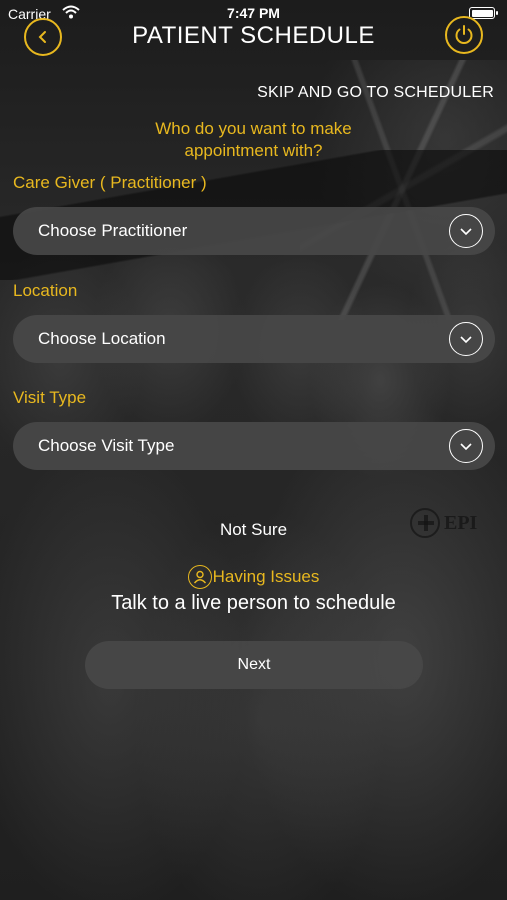  Describe the element at coordinates (102, 338) in the screenshot. I see `location-select-value: Choose Location` at that location.